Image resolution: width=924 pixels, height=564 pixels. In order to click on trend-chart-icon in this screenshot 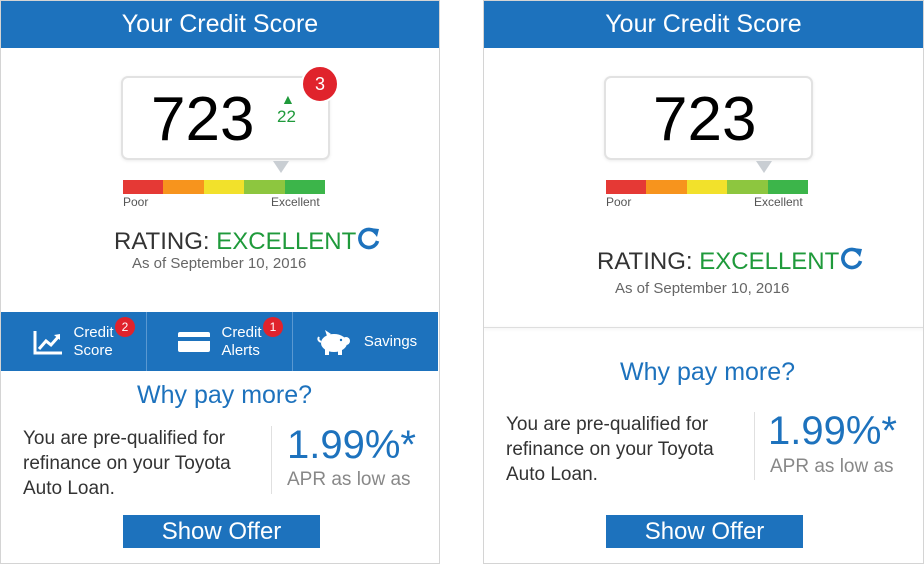, I will do `click(48, 342)`.